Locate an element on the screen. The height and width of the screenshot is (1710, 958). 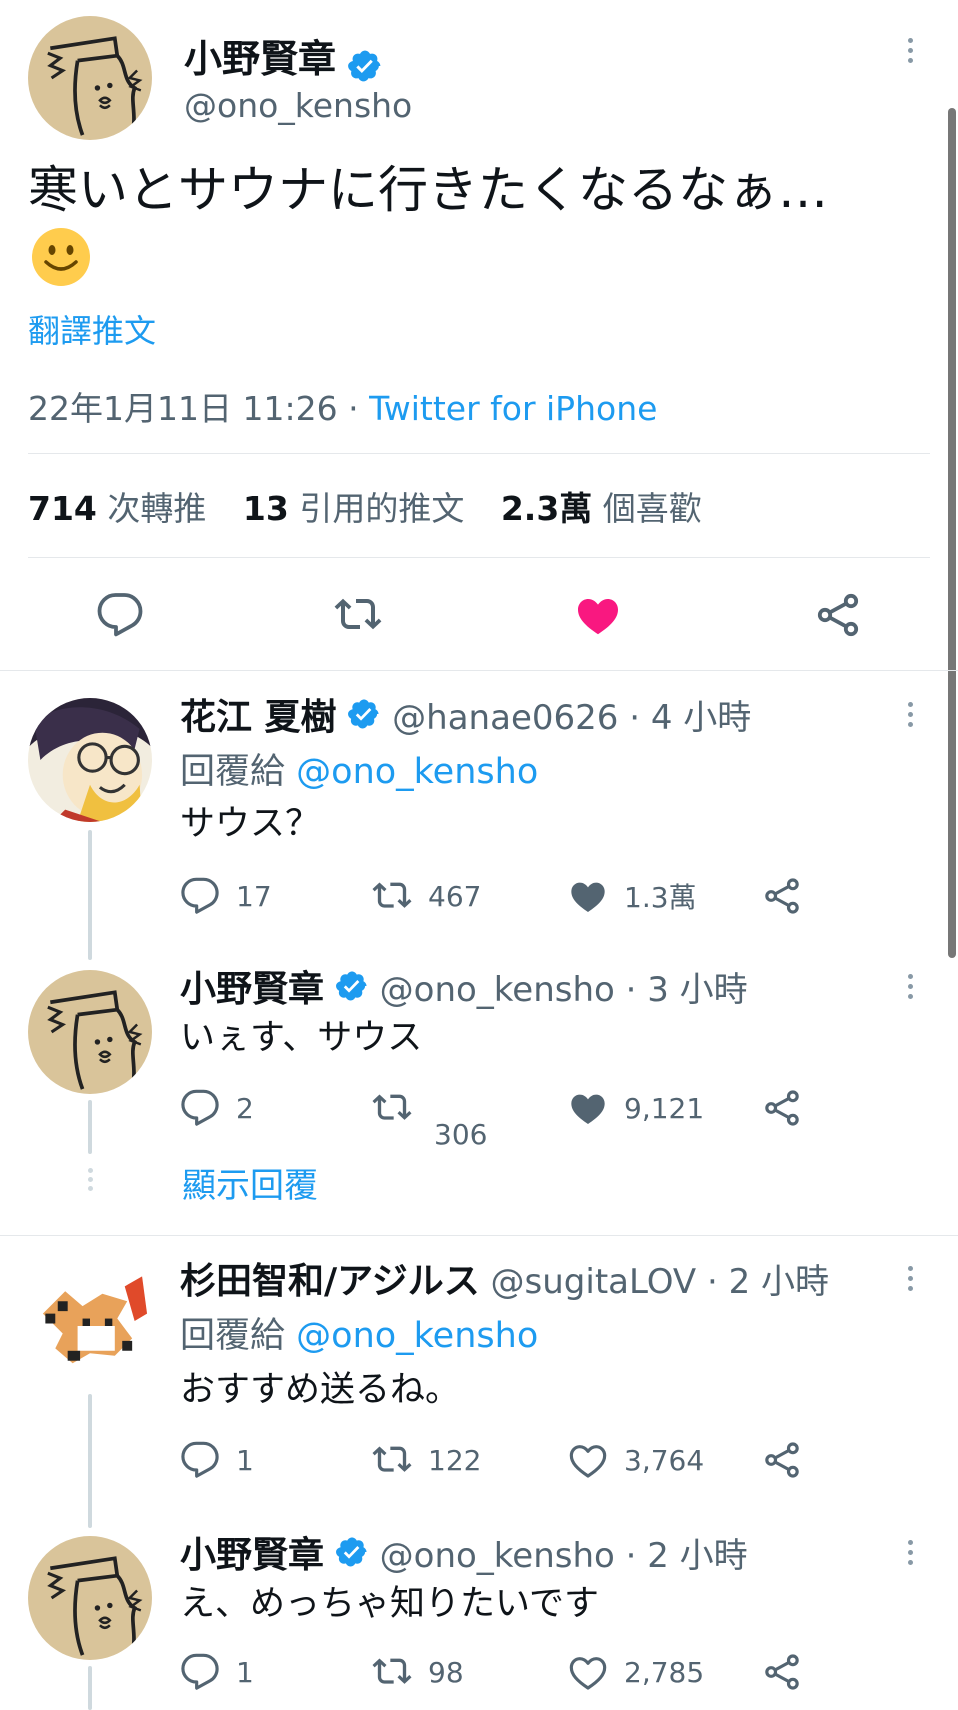
like-count: 2,785 is located at coordinates (664, 1672).